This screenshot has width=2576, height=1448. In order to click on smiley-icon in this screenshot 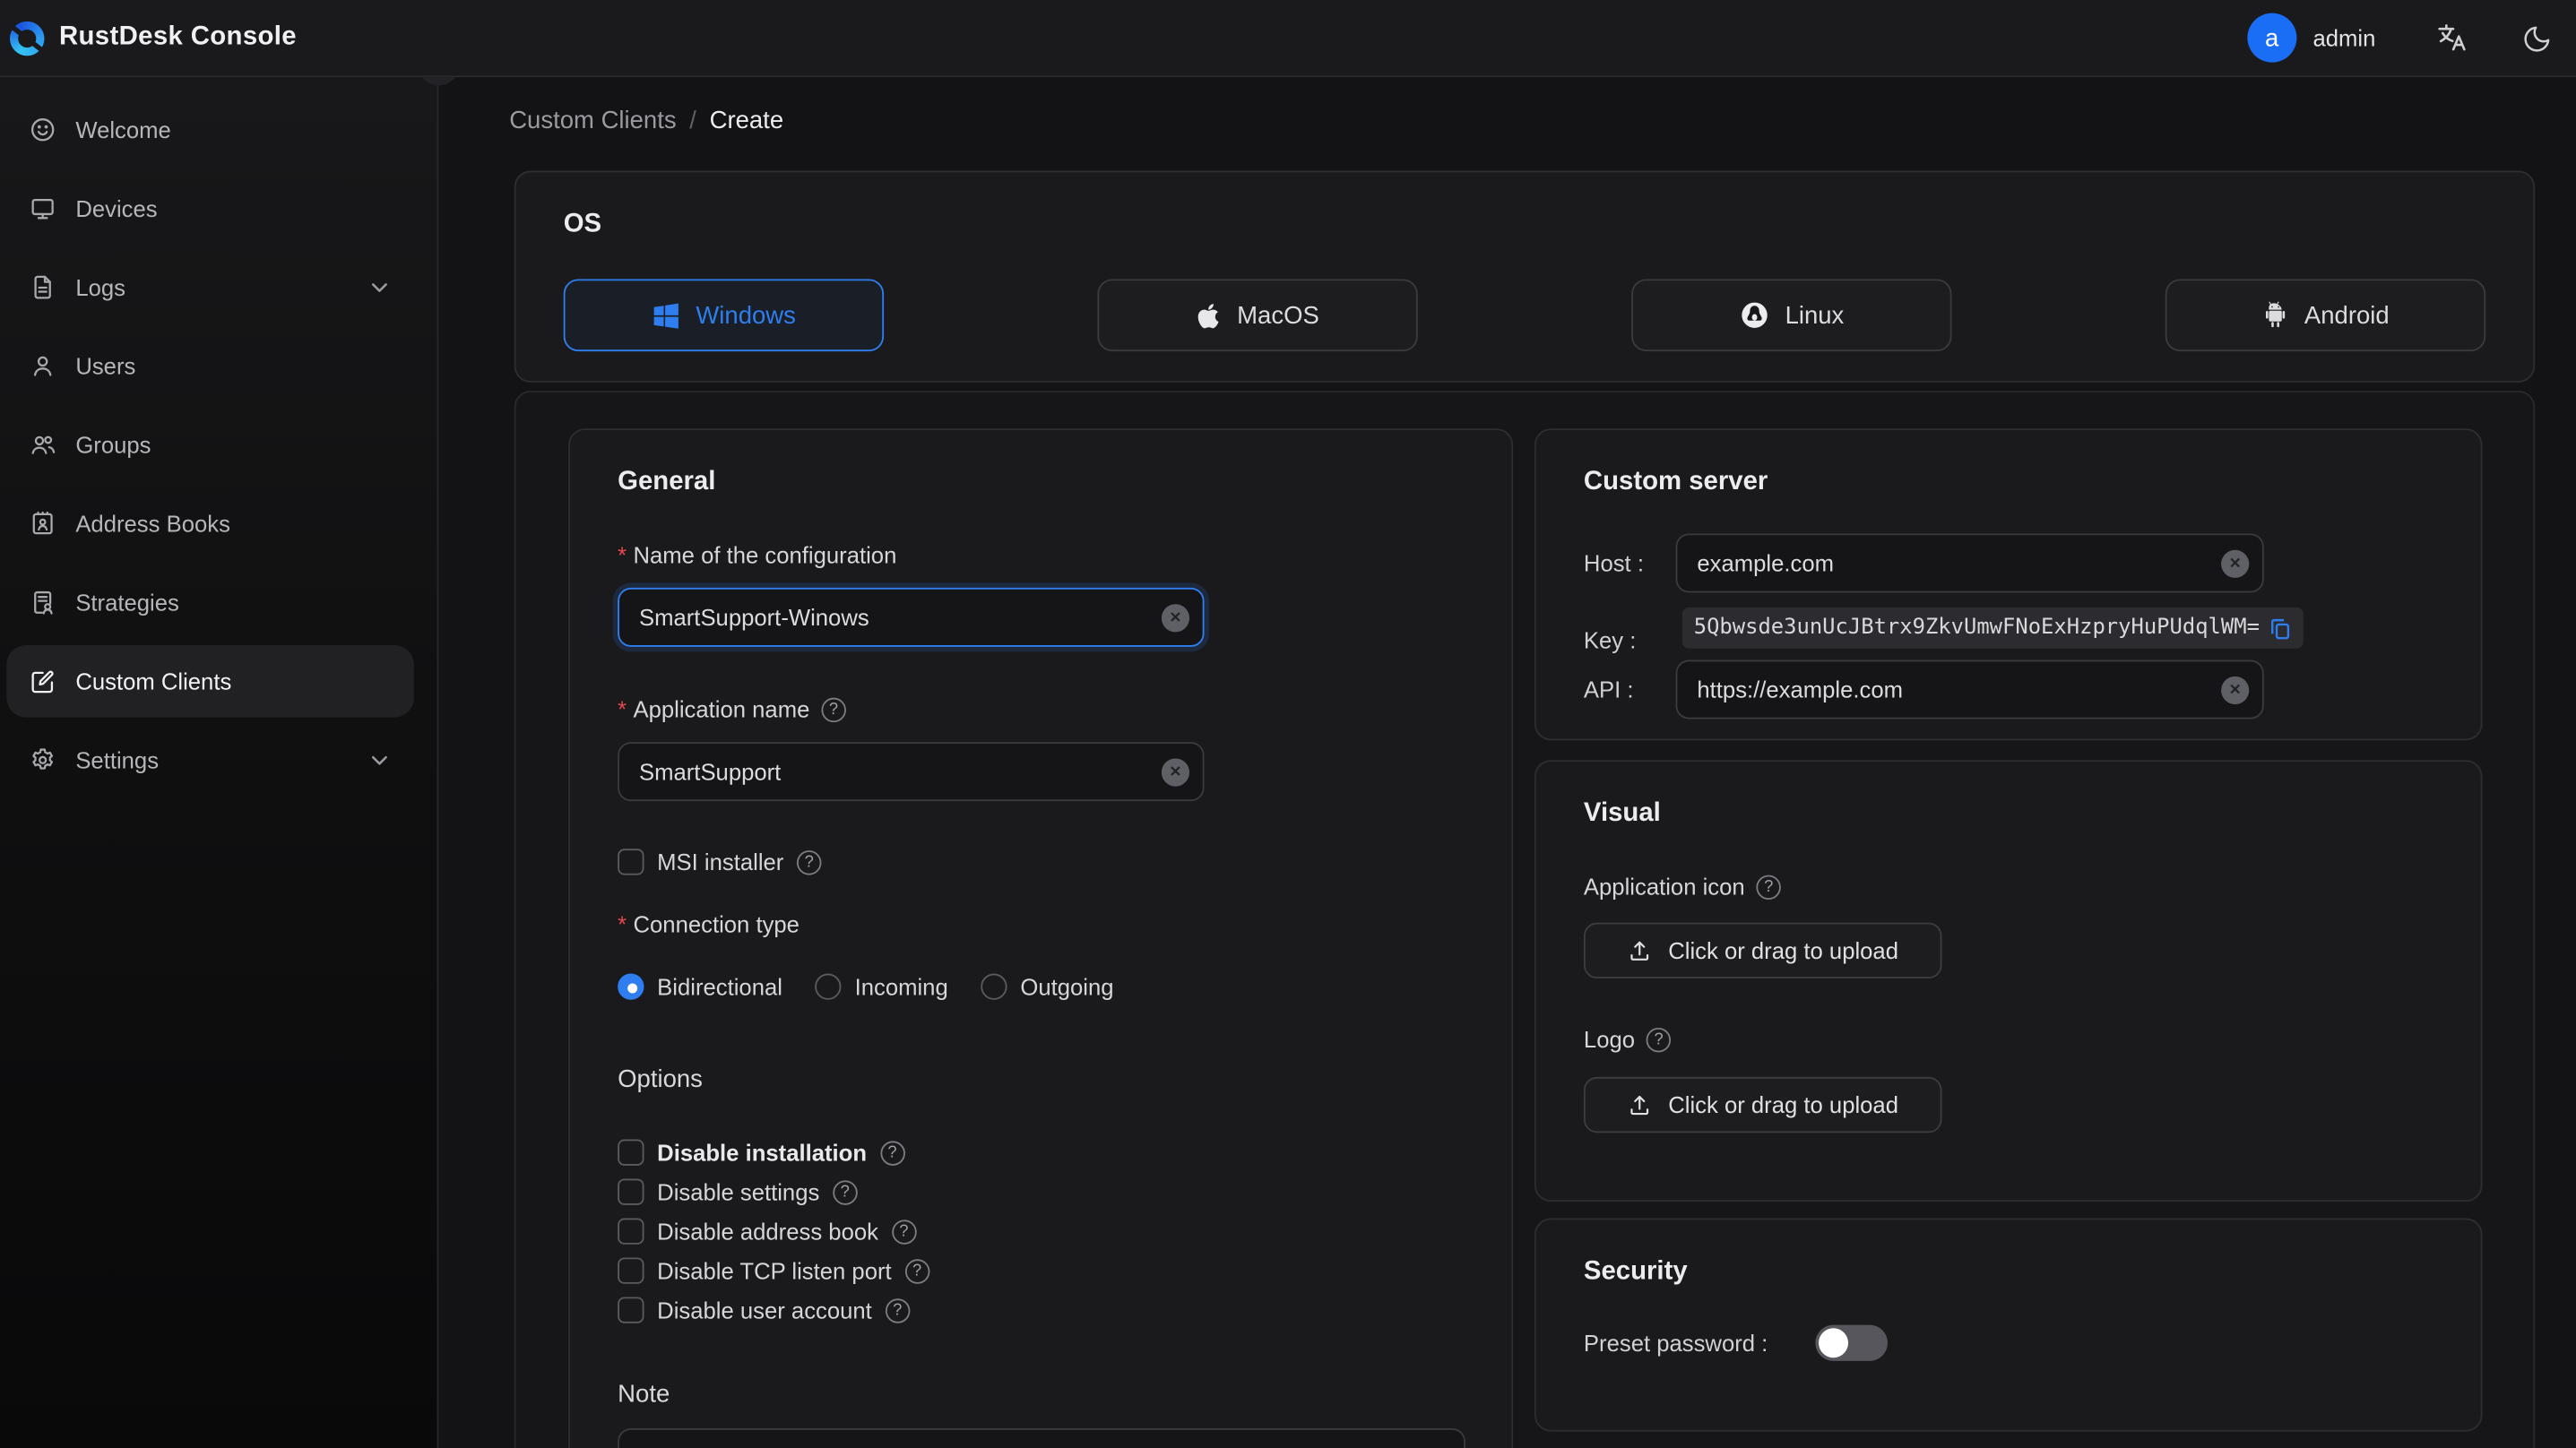, I will do `click(43, 129)`.